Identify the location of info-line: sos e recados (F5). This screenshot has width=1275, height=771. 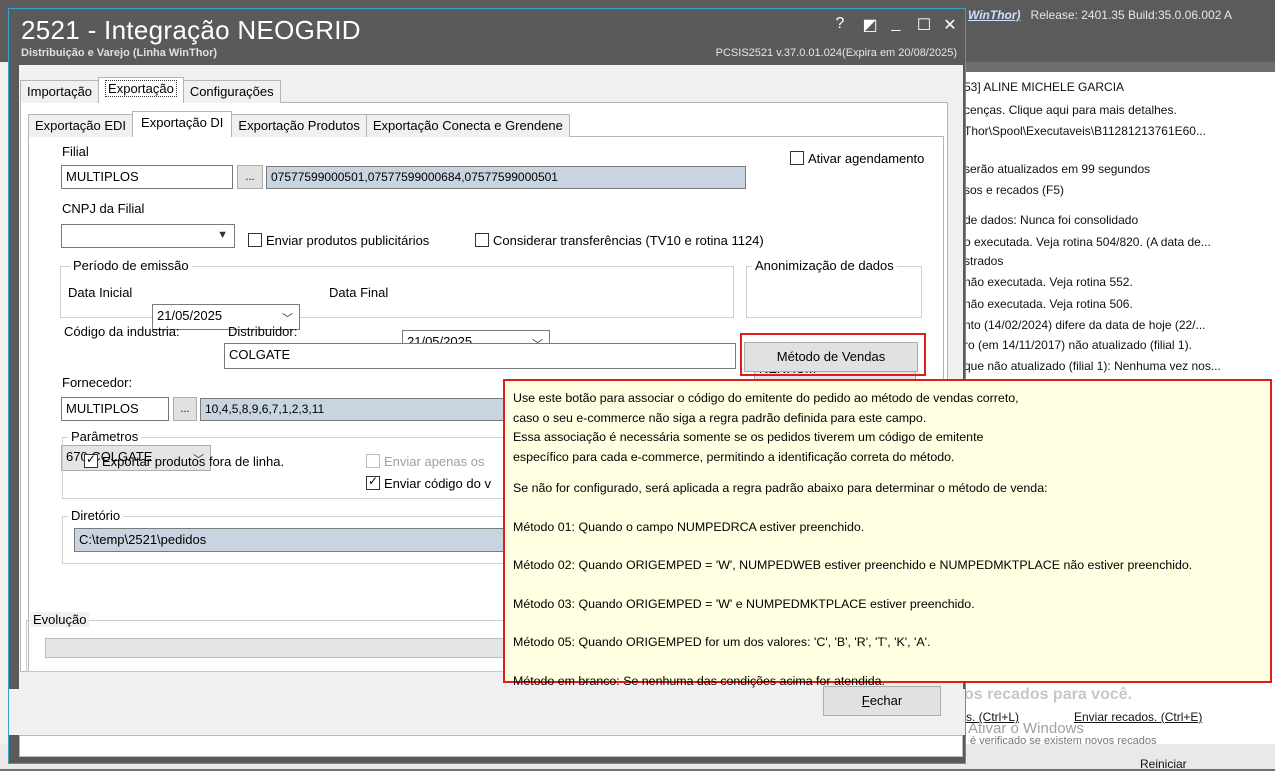
(1014, 190).